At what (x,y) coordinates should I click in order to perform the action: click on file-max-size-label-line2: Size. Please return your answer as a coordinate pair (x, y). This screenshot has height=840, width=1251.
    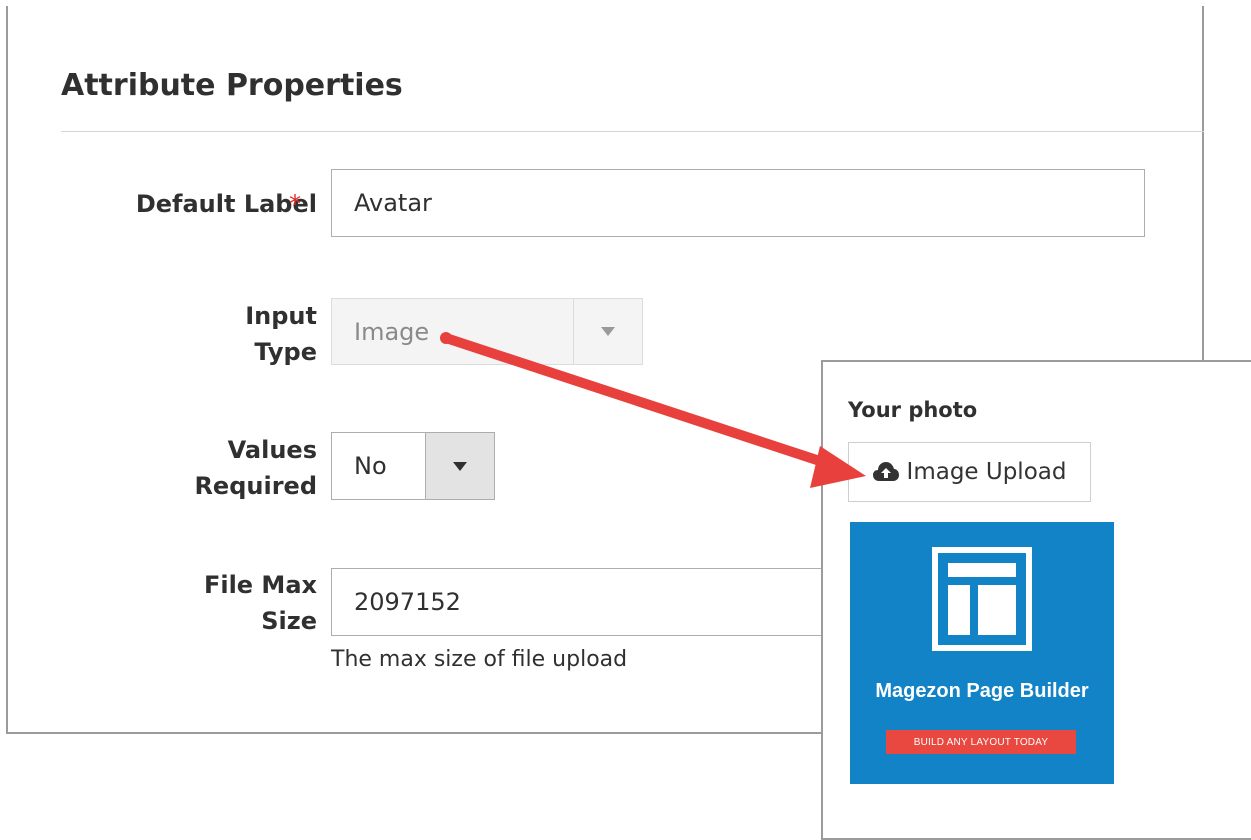
    Looking at the image, I should click on (289, 621).